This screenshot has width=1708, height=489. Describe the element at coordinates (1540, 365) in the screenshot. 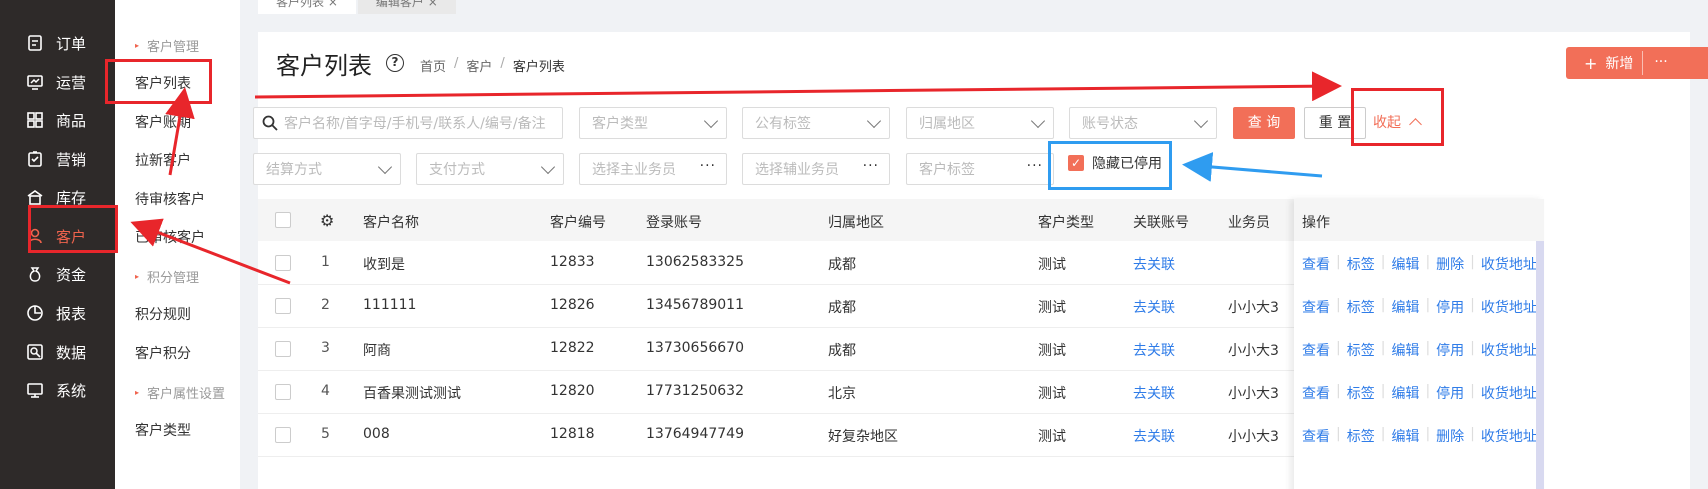

I see `vertical-scrollbar` at that location.